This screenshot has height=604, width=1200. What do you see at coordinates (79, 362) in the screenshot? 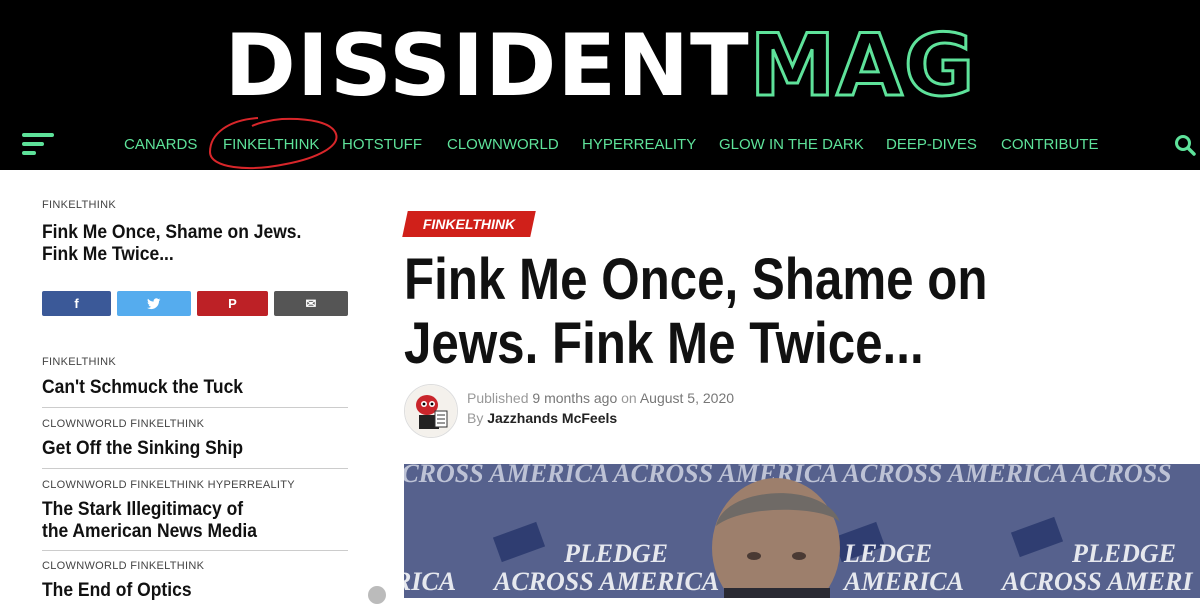
I see `list-item-category: FINKELTHINK` at bounding box center [79, 362].